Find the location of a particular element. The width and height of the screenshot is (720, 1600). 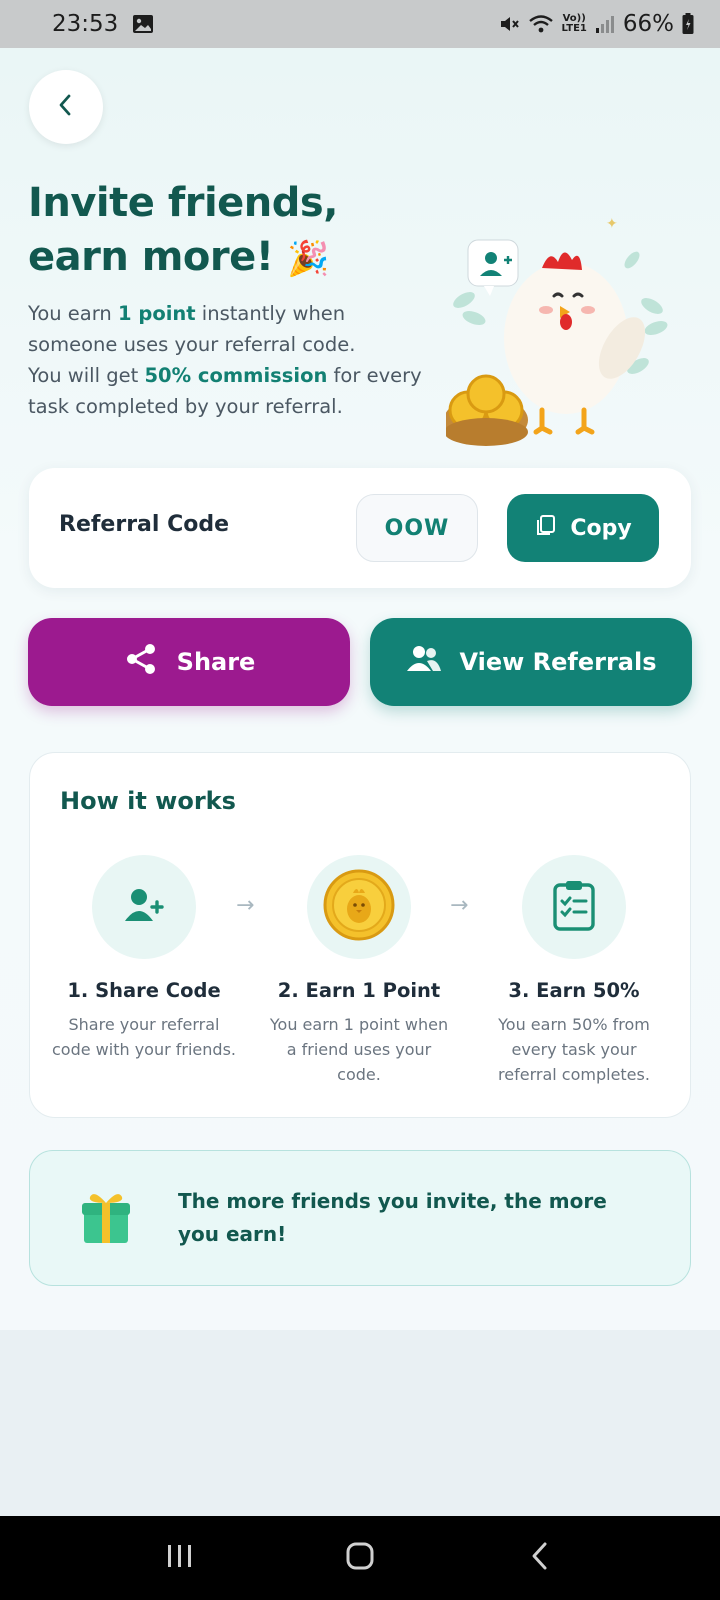

share-label: Share is located at coordinates (216, 662).